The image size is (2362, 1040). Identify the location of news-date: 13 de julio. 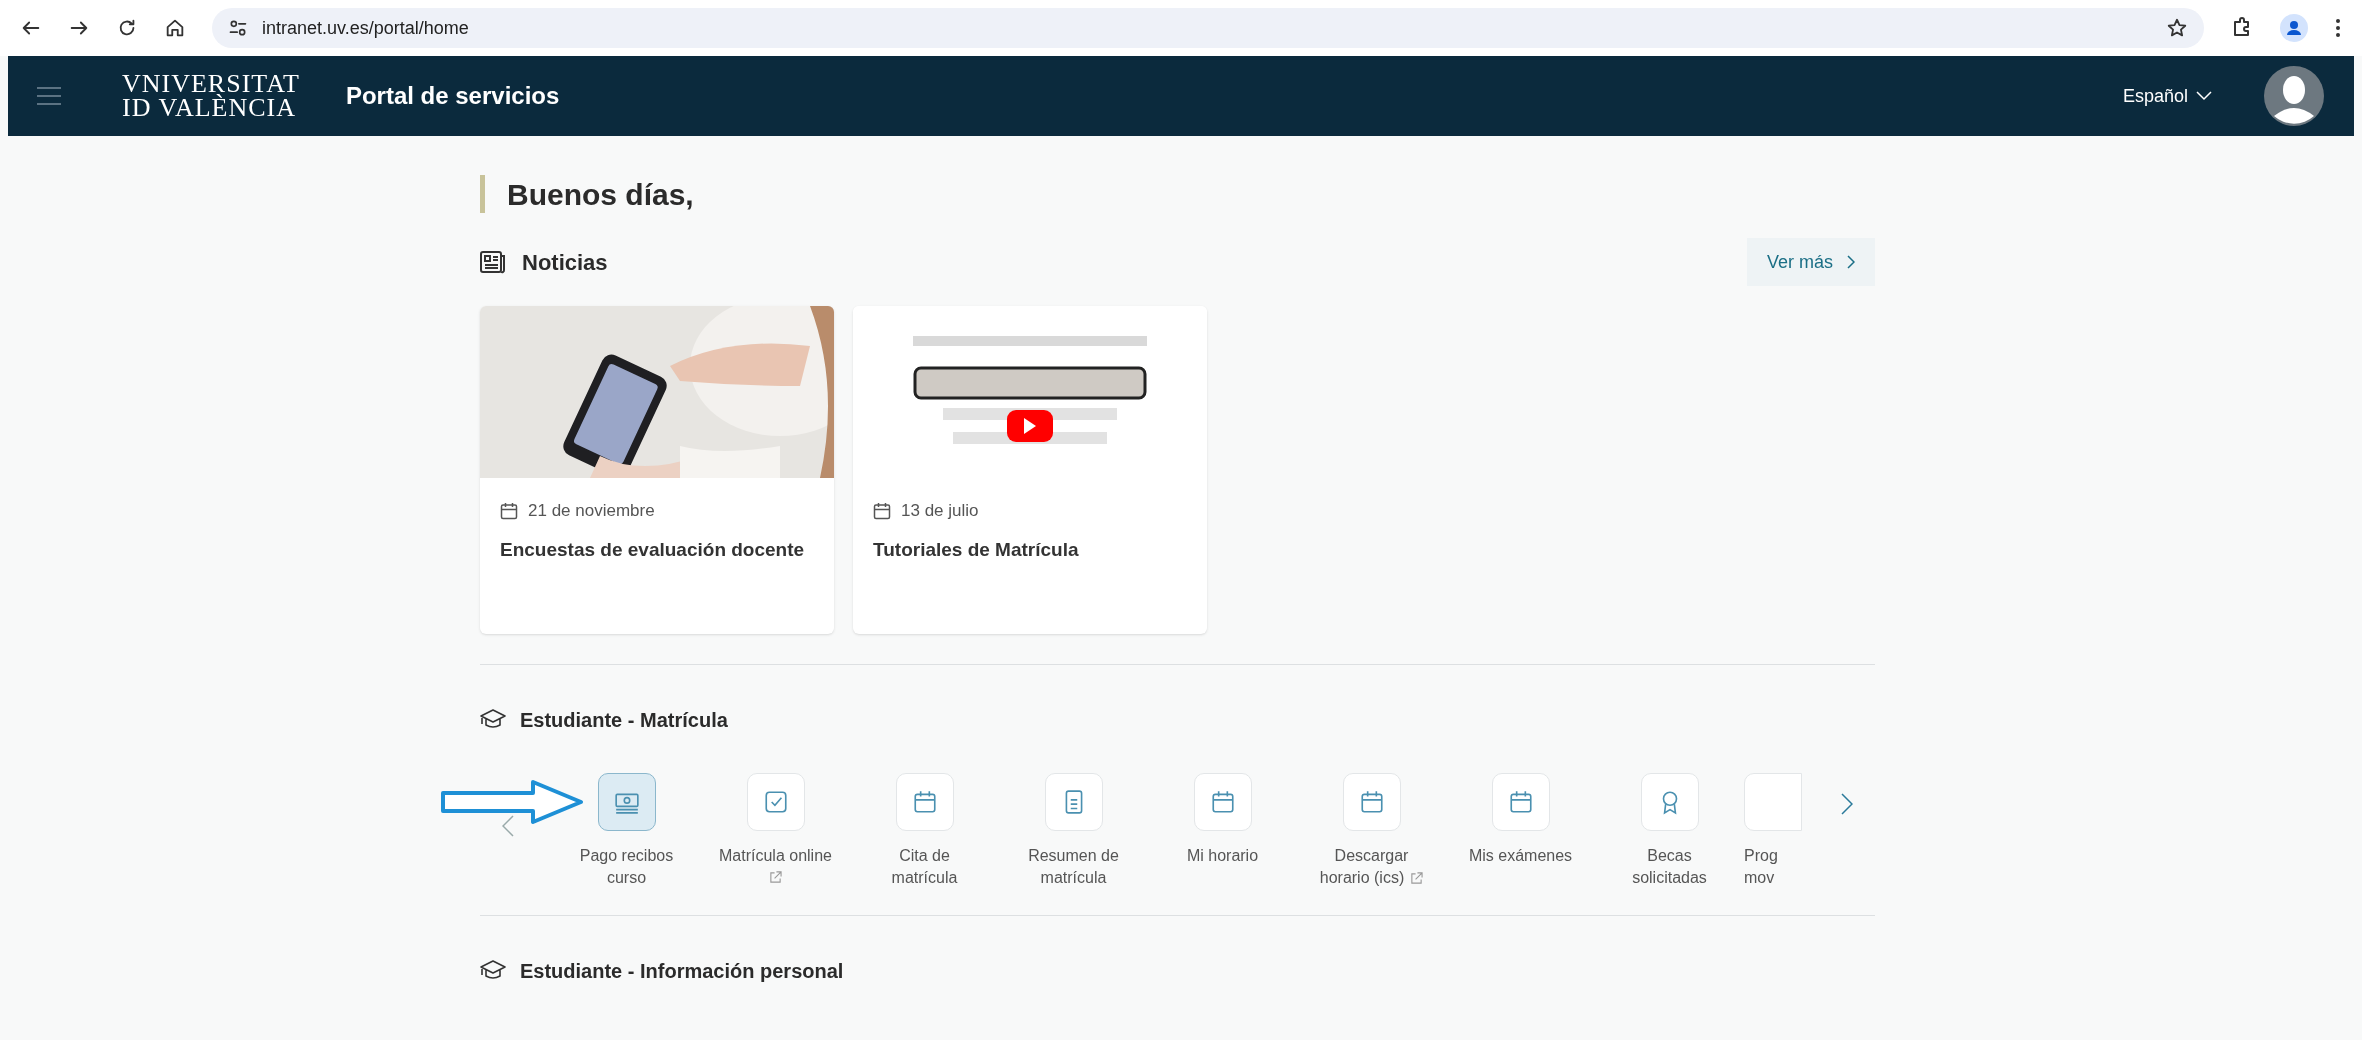
(940, 511).